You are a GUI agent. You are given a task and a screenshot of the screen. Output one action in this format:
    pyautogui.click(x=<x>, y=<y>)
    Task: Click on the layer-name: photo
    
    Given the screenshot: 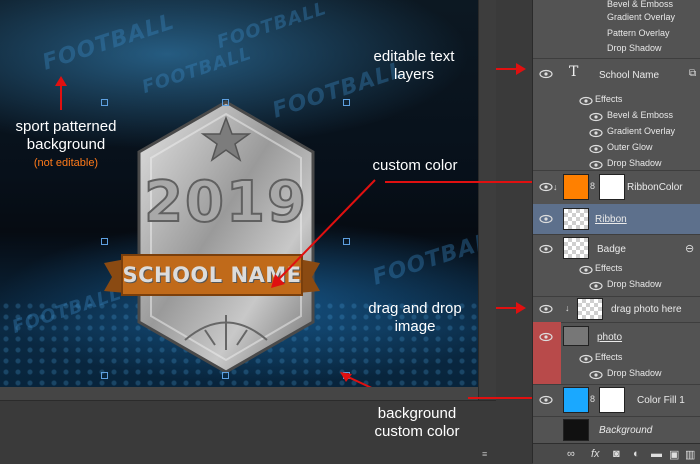 What is the action you would take?
    pyautogui.click(x=609, y=337)
    